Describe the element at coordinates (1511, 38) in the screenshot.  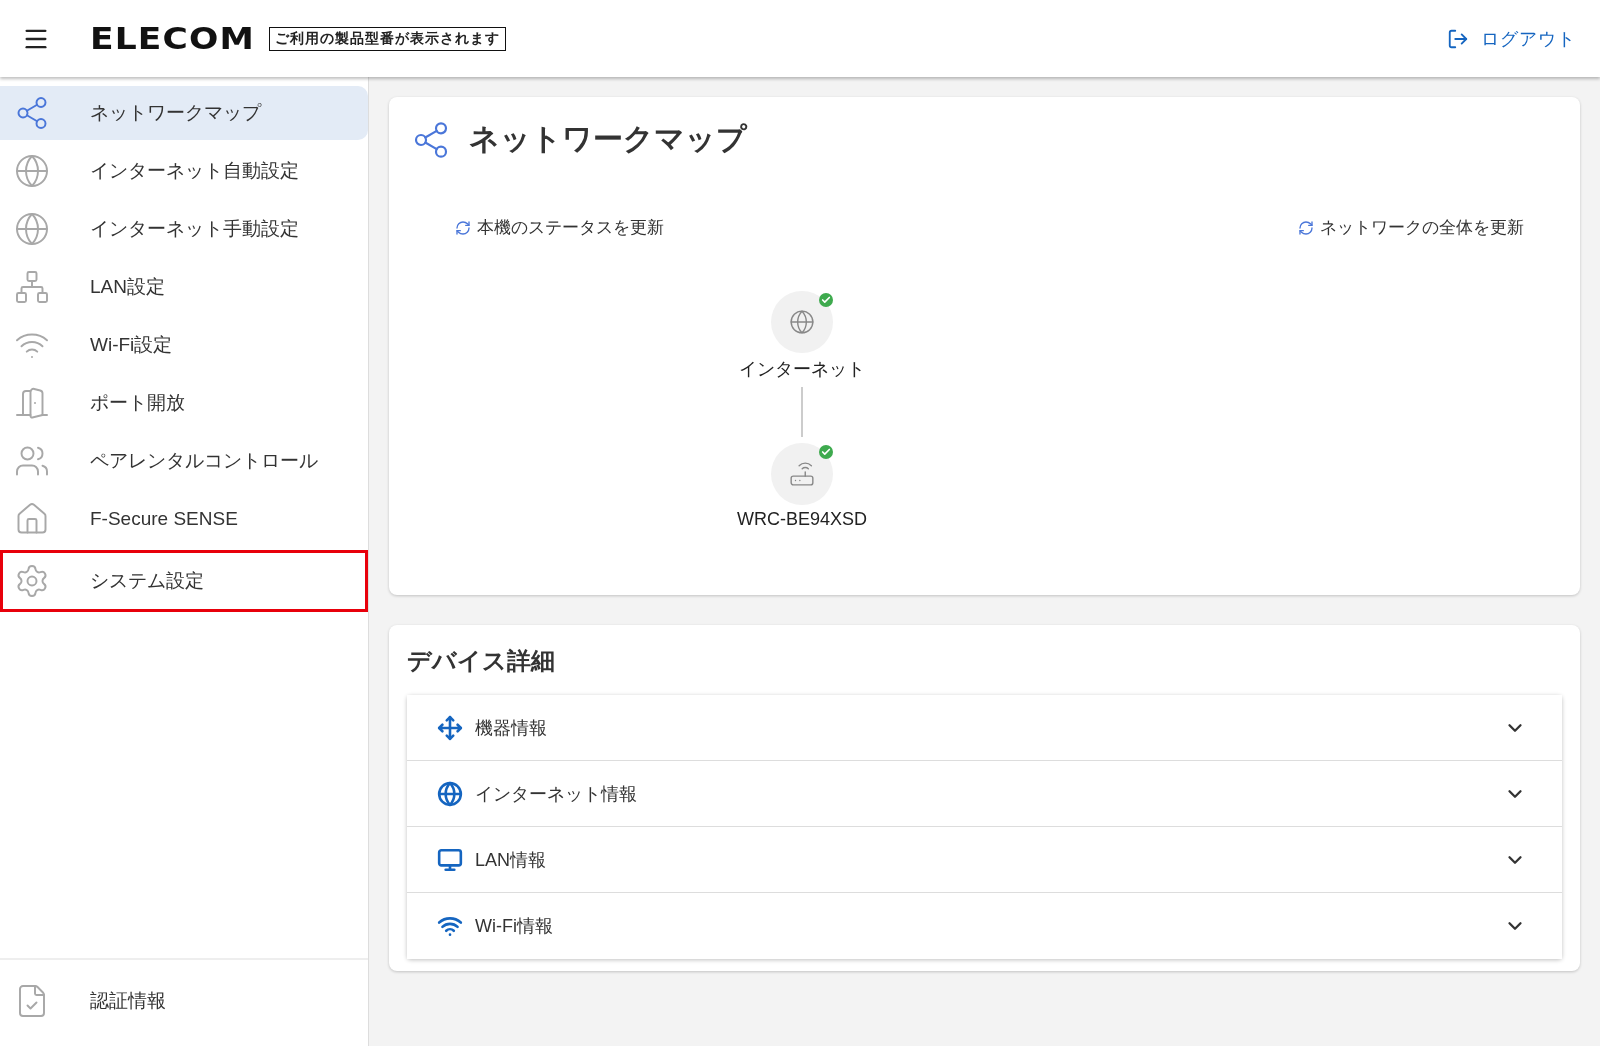
I see `logout-link: ログアウト` at that location.